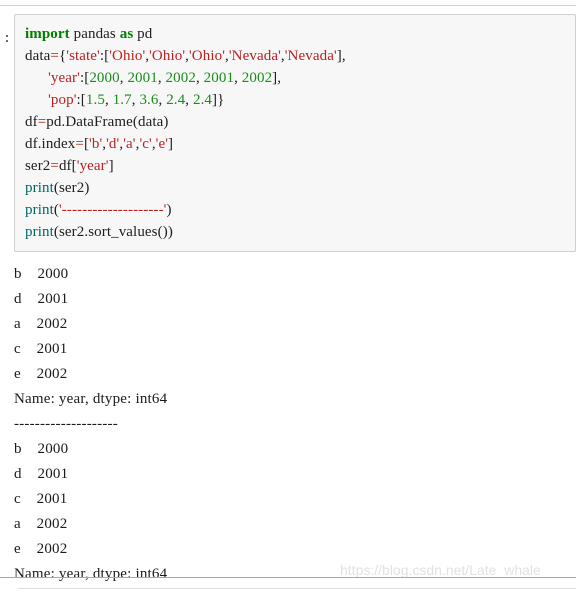 The image size is (576, 592). Describe the element at coordinates (297, 188) in the screenshot. I see `code-line: print(ser2)` at that location.